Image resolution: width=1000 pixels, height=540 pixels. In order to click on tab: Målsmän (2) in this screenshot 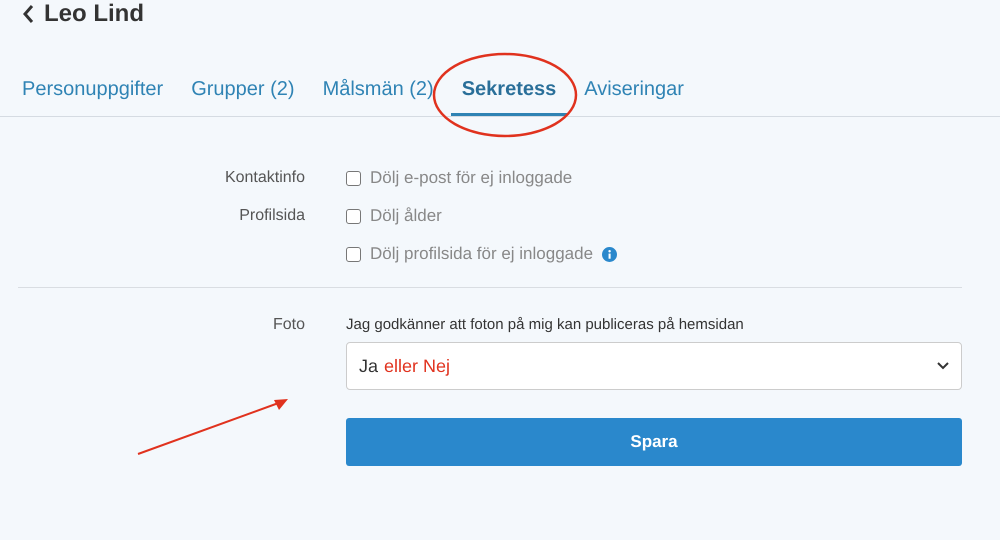, I will do `click(378, 92)`.